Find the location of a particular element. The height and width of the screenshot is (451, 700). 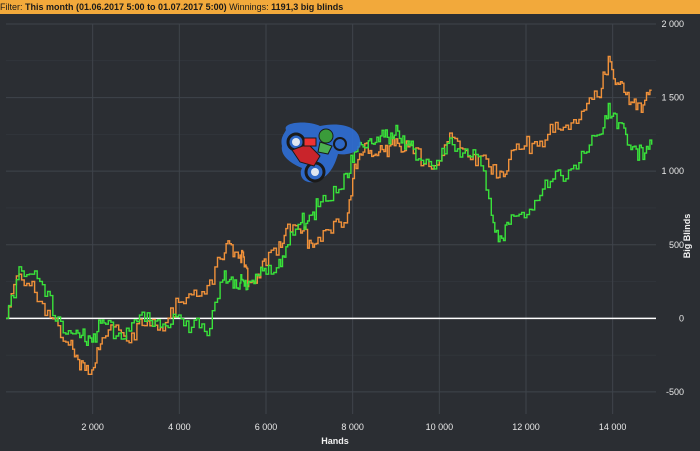

winnings-label: Winnings: is located at coordinates (249, 7).